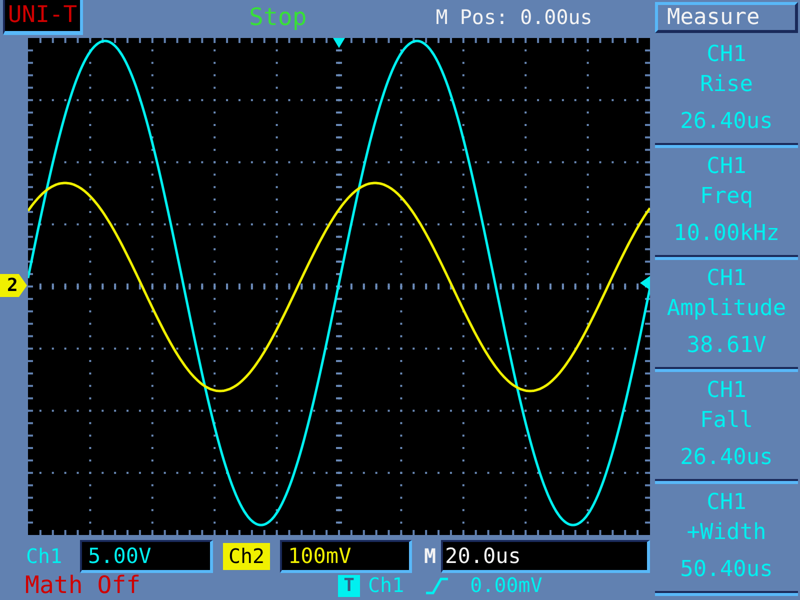 The height and width of the screenshot is (600, 800). What do you see at coordinates (43, 17) in the screenshot?
I see `logo: UNI-T` at bounding box center [43, 17].